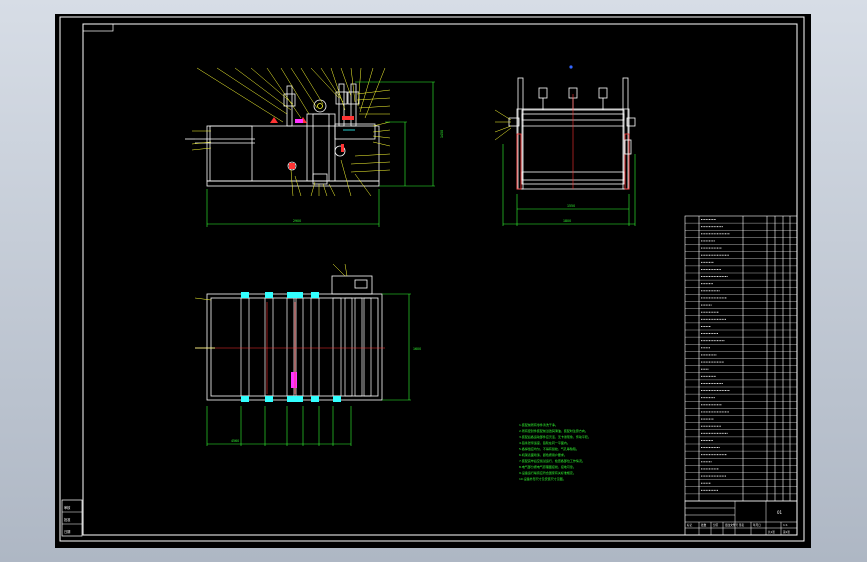  What do you see at coordinates (741, 358) in the screenshot?
I see `parts-list-table` at bounding box center [741, 358].